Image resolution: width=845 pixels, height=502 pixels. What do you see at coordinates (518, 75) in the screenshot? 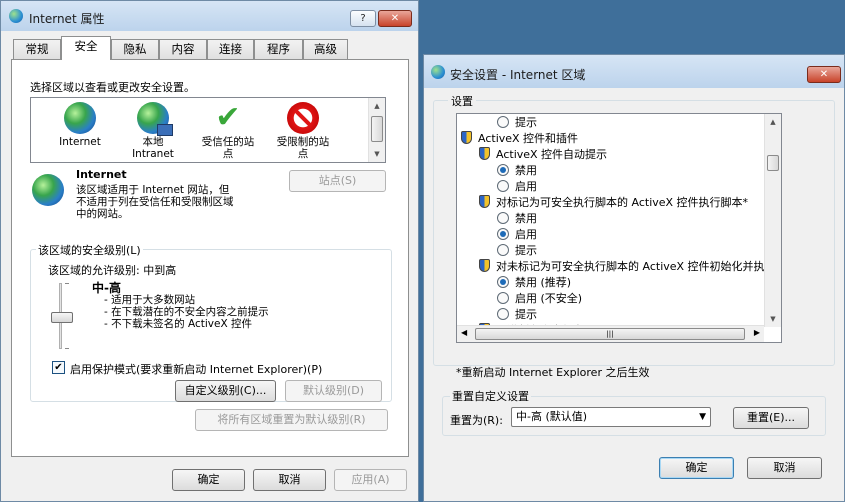
I see `window-title: 安全设置 - Internet 区域` at bounding box center [518, 75].